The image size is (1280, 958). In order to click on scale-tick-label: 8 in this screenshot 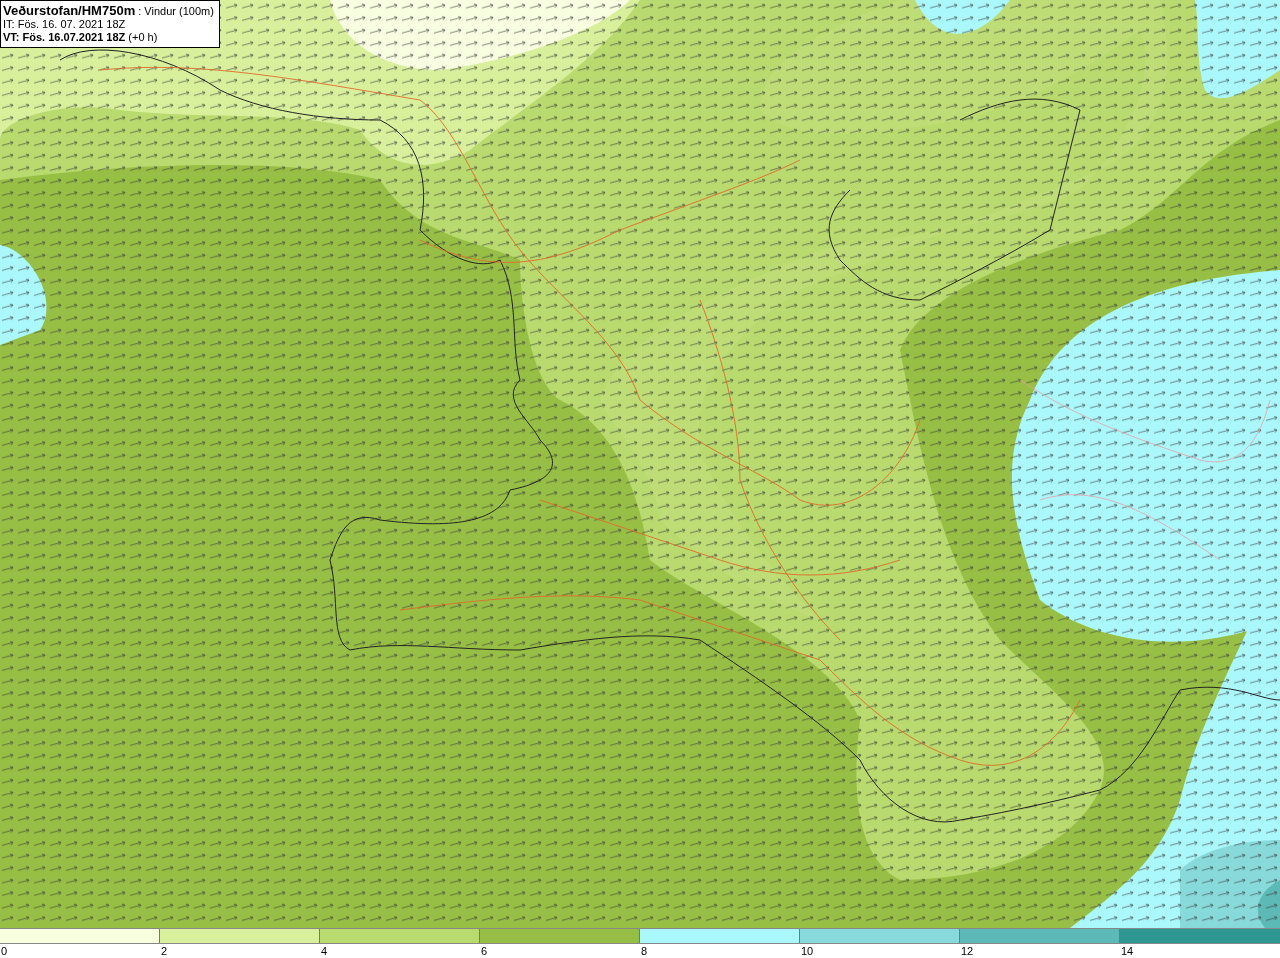, I will do `click(644, 951)`.